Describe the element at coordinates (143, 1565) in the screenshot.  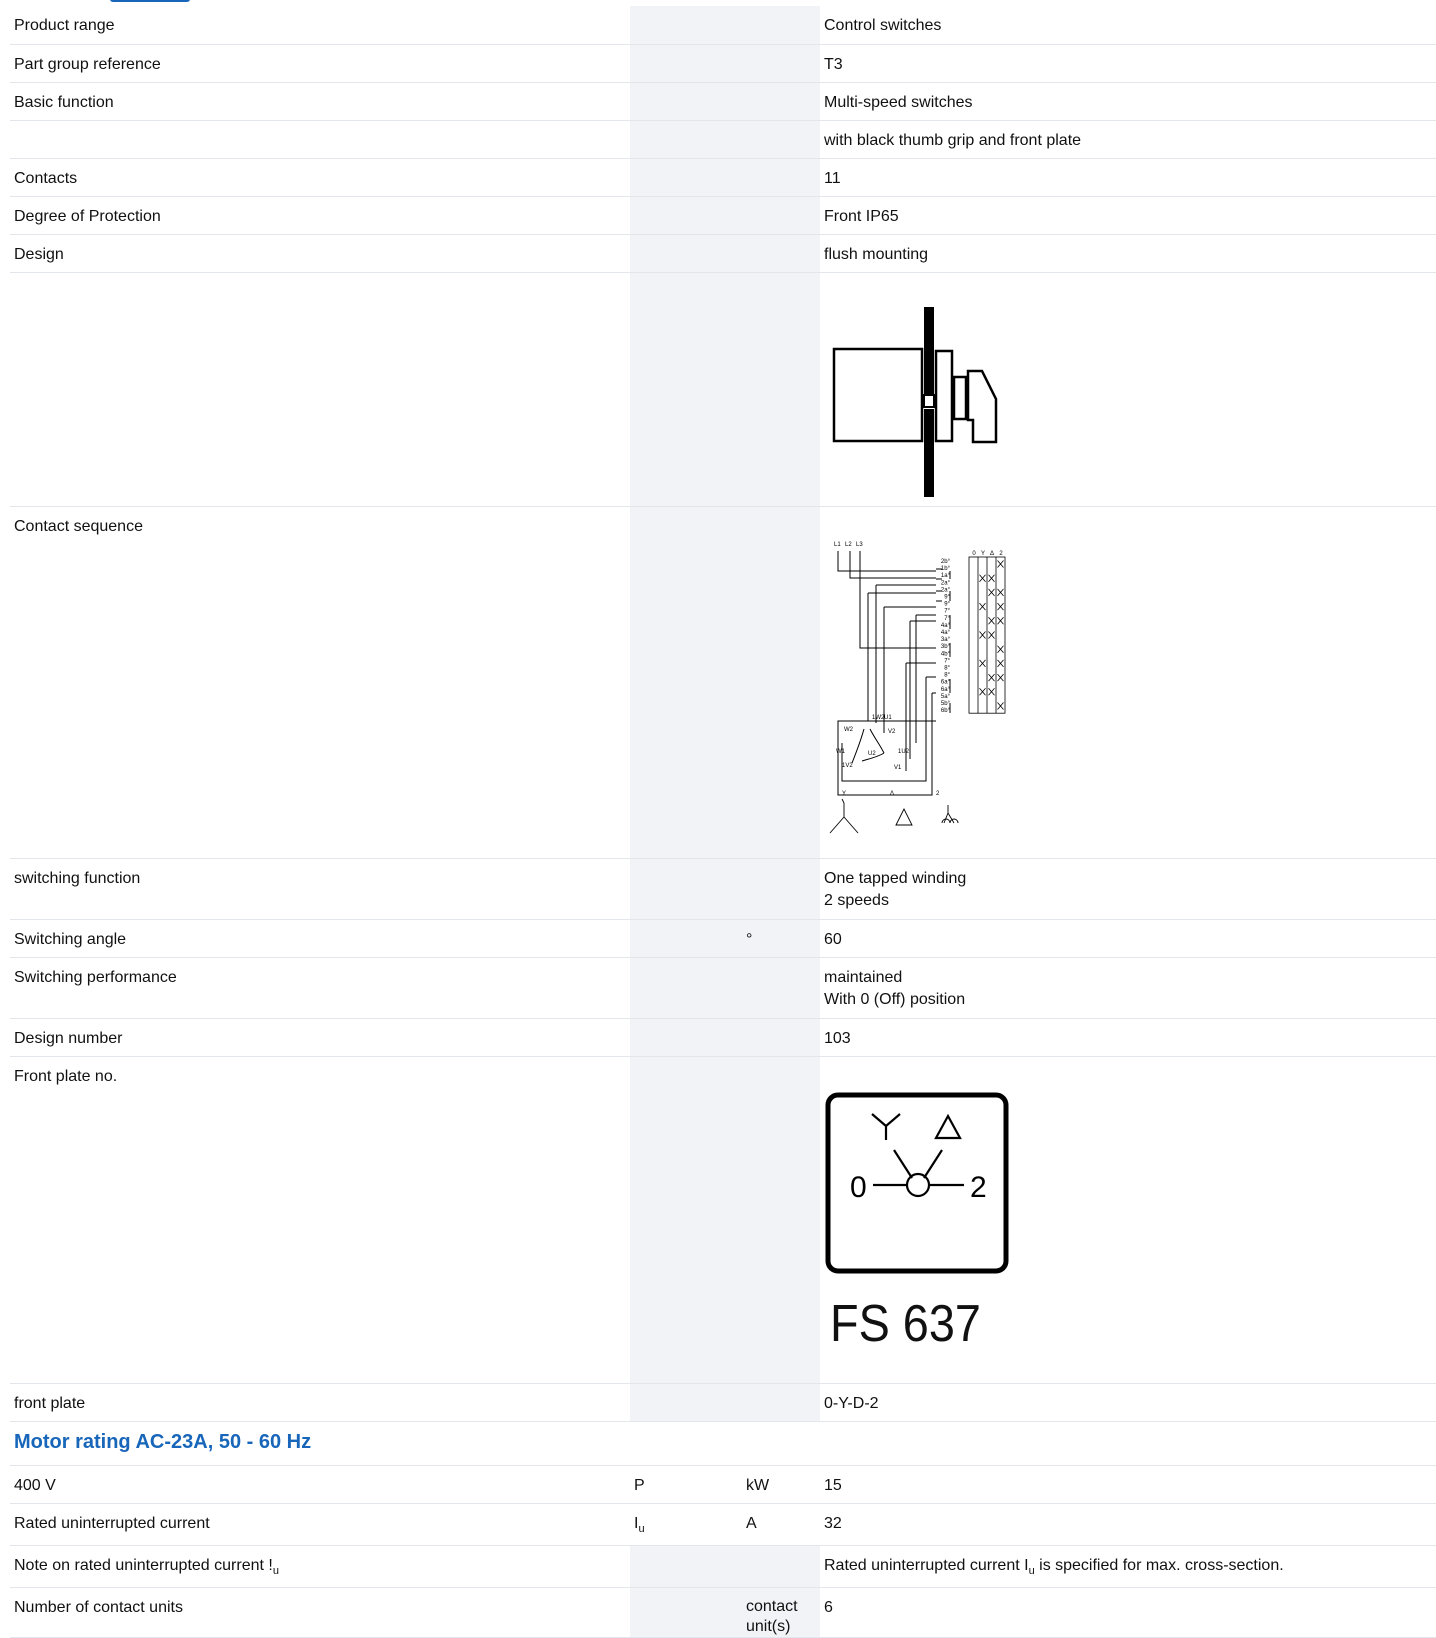
I see `label-main: Note on rated uninterrupted current !` at that location.